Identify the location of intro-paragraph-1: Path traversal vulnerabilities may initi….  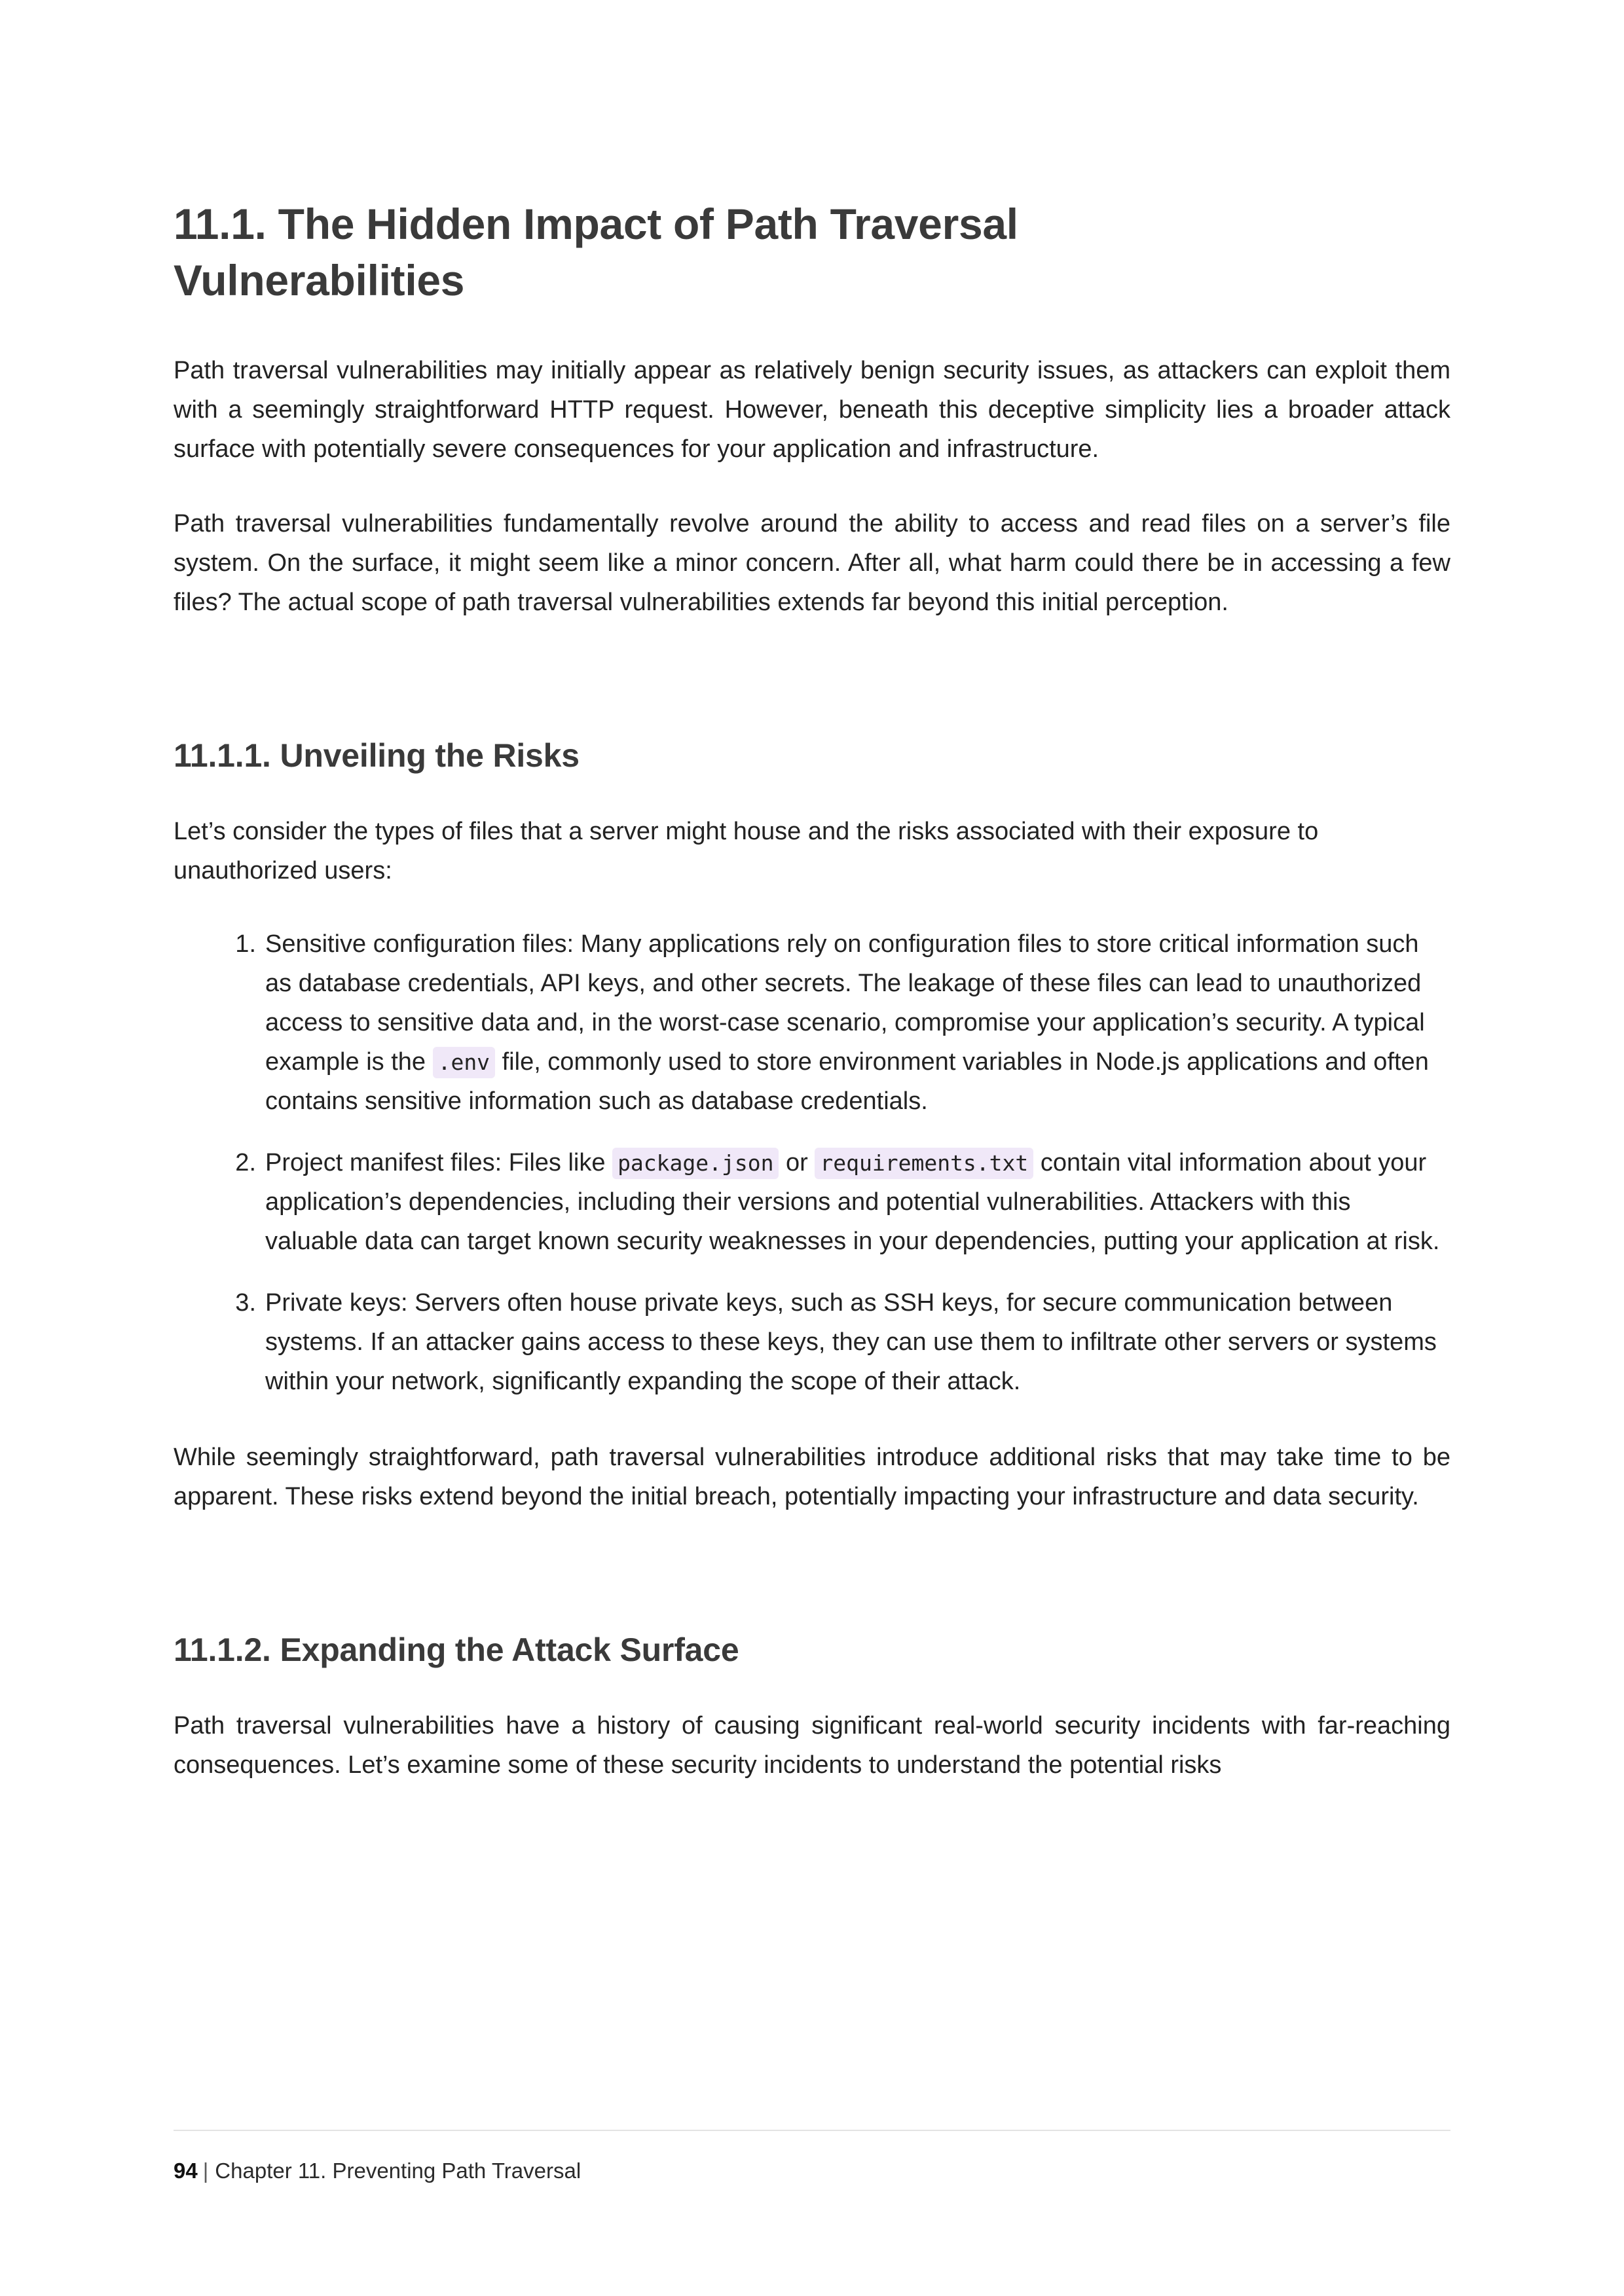
(812, 409).